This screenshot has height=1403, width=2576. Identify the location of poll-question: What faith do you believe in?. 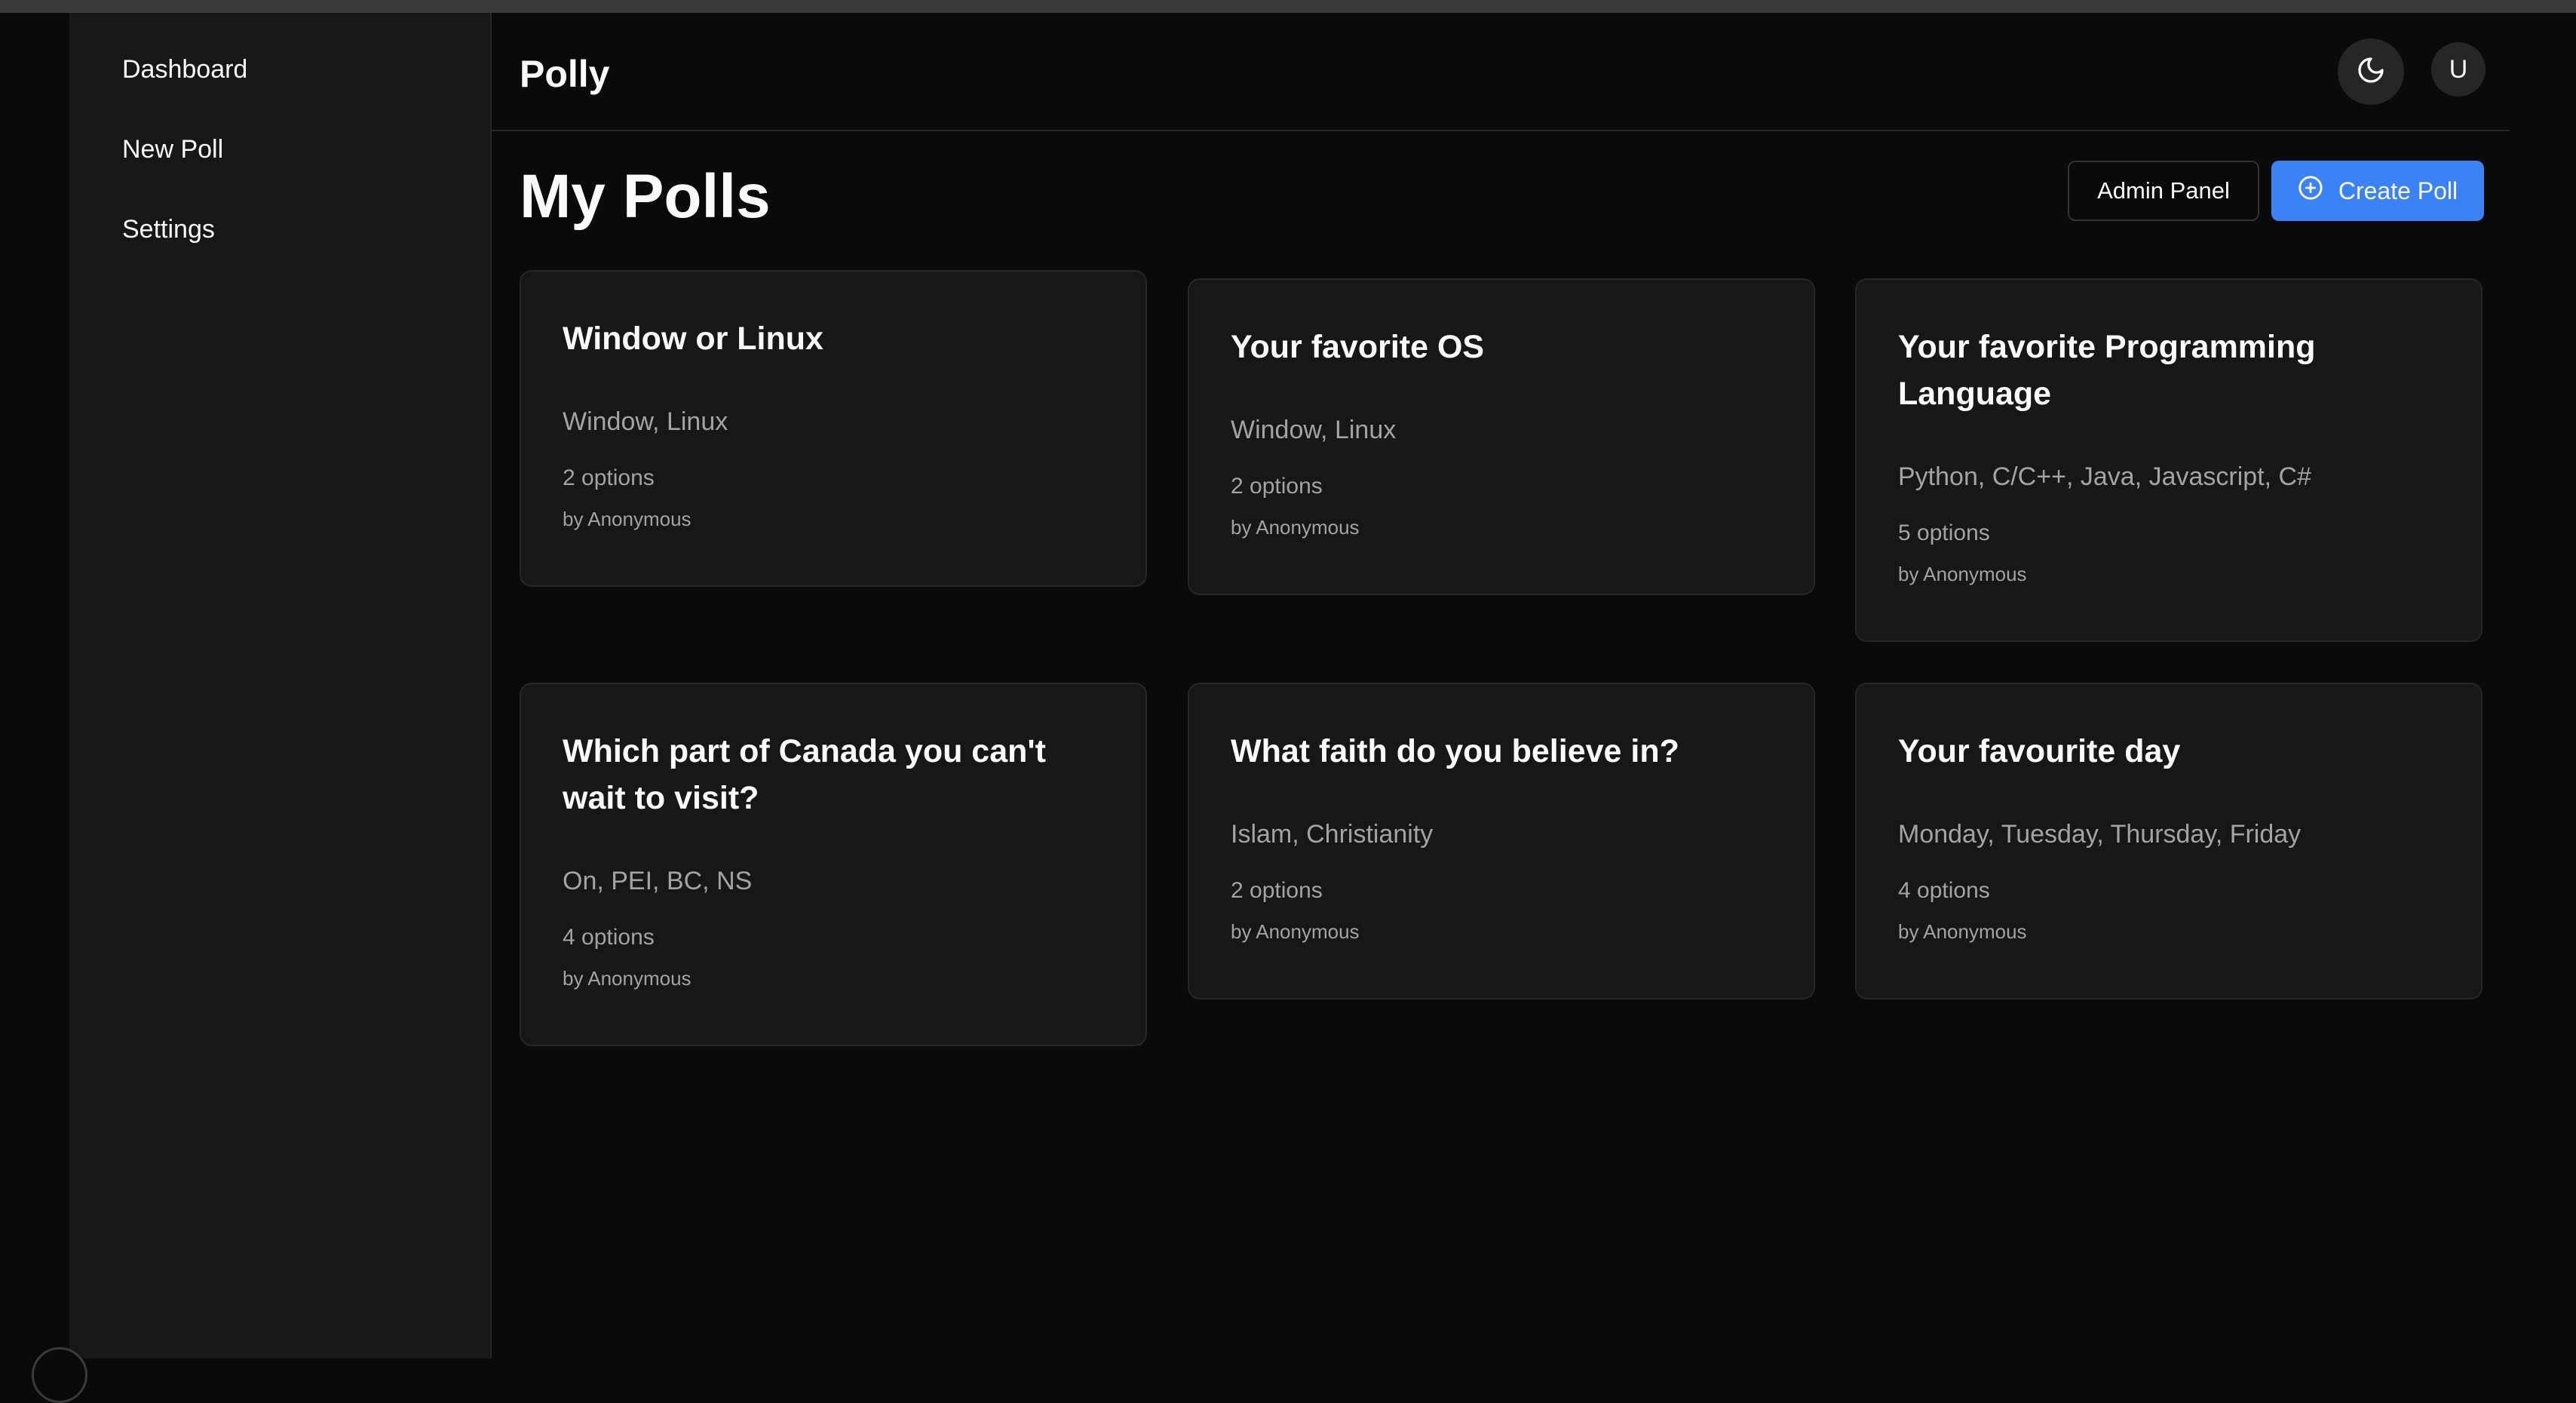
(1455, 751).